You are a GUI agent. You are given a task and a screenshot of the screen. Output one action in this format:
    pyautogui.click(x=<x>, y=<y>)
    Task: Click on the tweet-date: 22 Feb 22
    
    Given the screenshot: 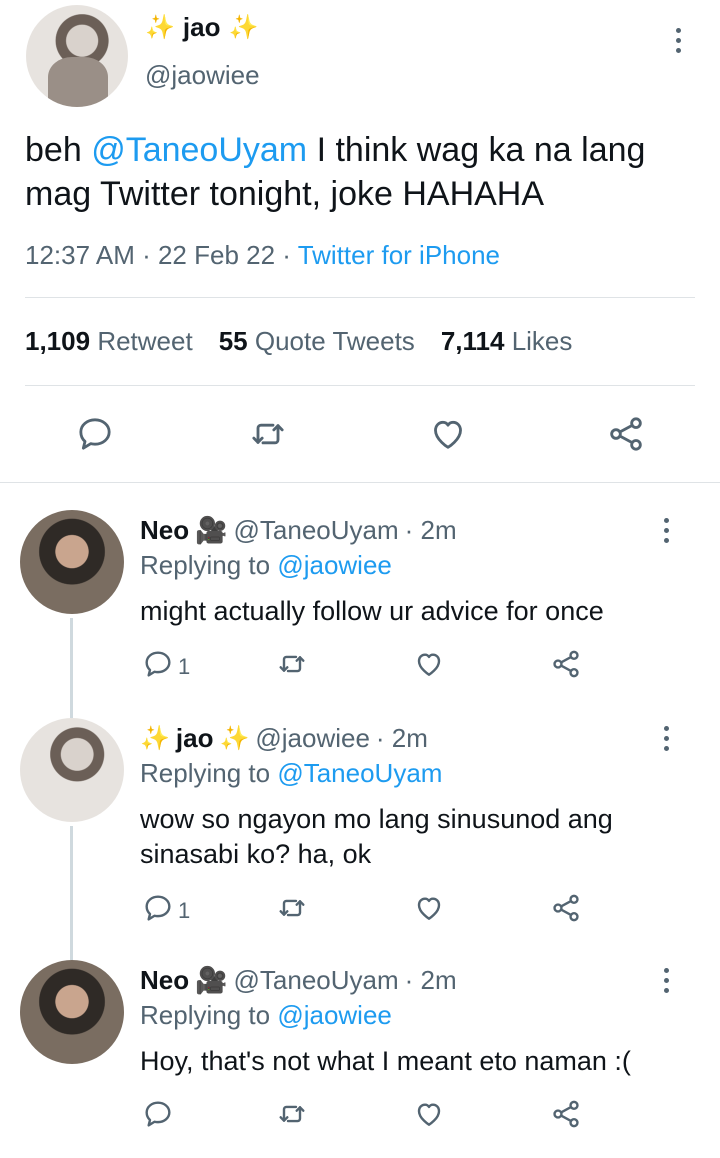 What is the action you would take?
    pyautogui.click(x=216, y=255)
    